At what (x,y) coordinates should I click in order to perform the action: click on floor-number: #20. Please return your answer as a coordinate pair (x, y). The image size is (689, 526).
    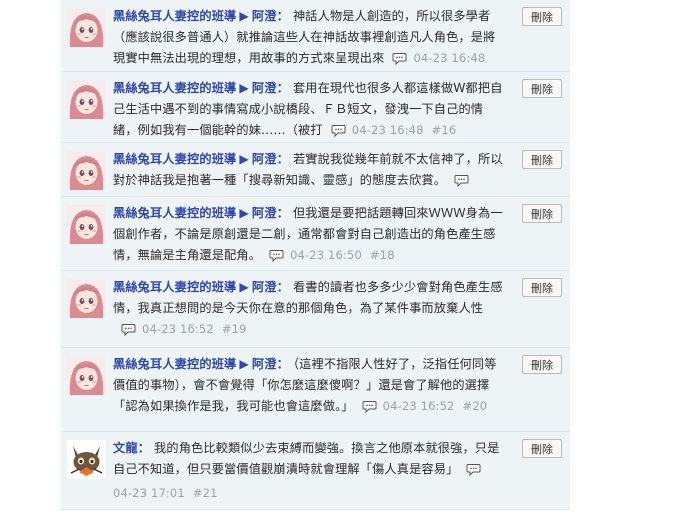
    Looking at the image, I should click on (475, 406).